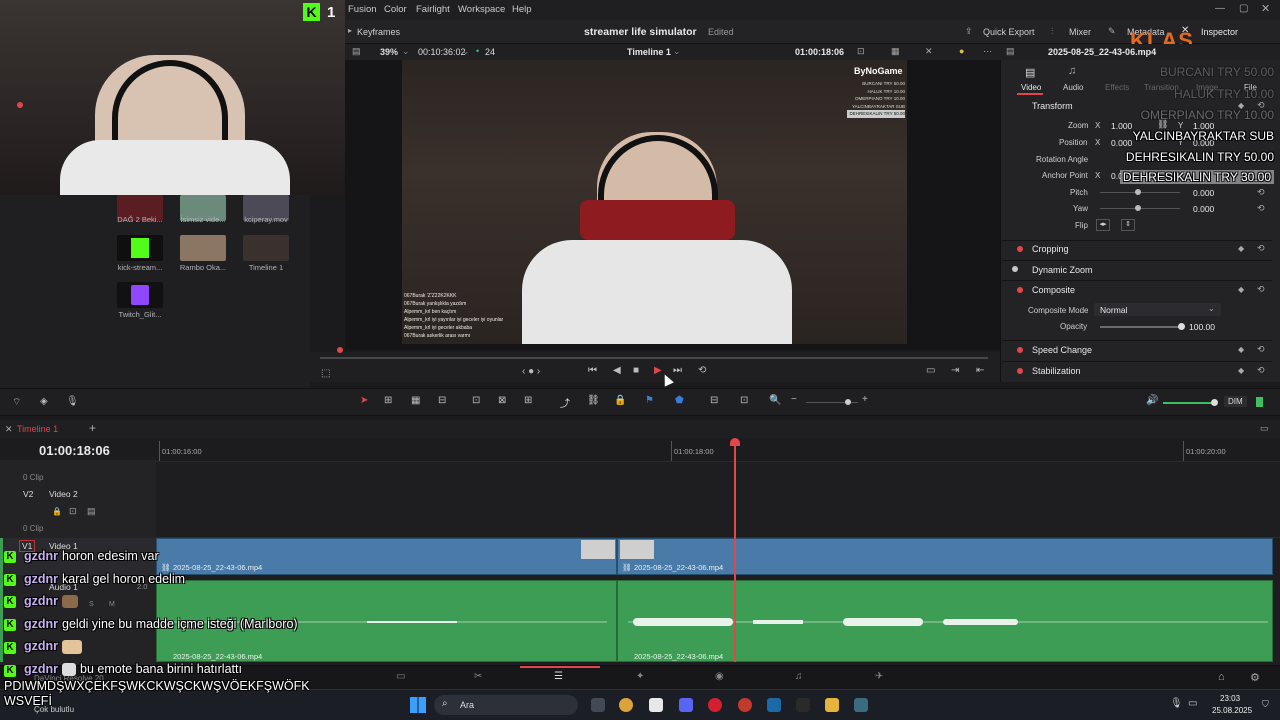 This screenshot has height=720, width=1280. What do you see at coordinates (1138, 208) in the screenshot?
I see `yaw-slider-knob` at bounding box center [1138, 208].